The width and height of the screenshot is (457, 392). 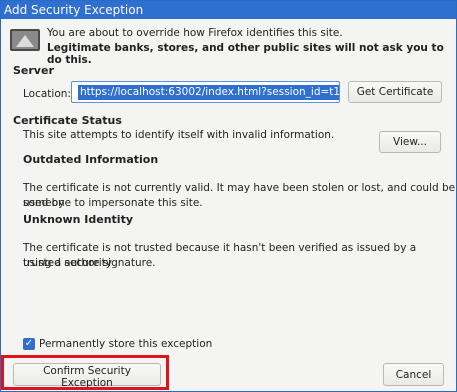 What do you see at coordinates (413, 374) in the screenshot?
I see `cancel-button: Cancel` at bounding box center [413, 374].